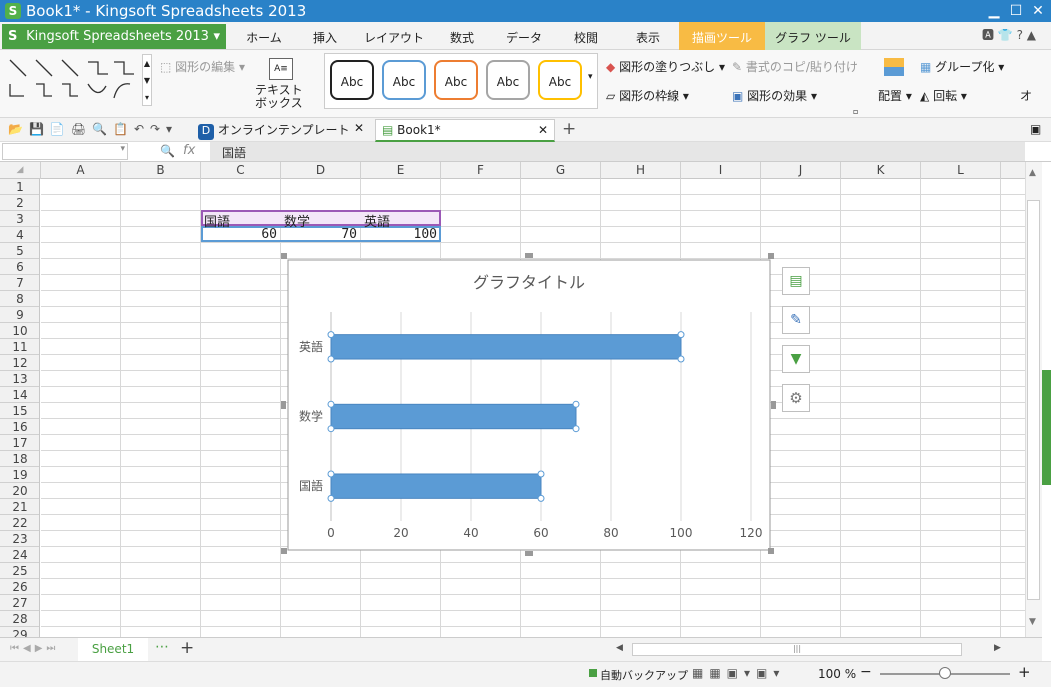 This screenshot has width=1051, height=687. Describe the element at coordinates (20, 170) in the screenshot. I see `select-all-corner: ◢` at that location.